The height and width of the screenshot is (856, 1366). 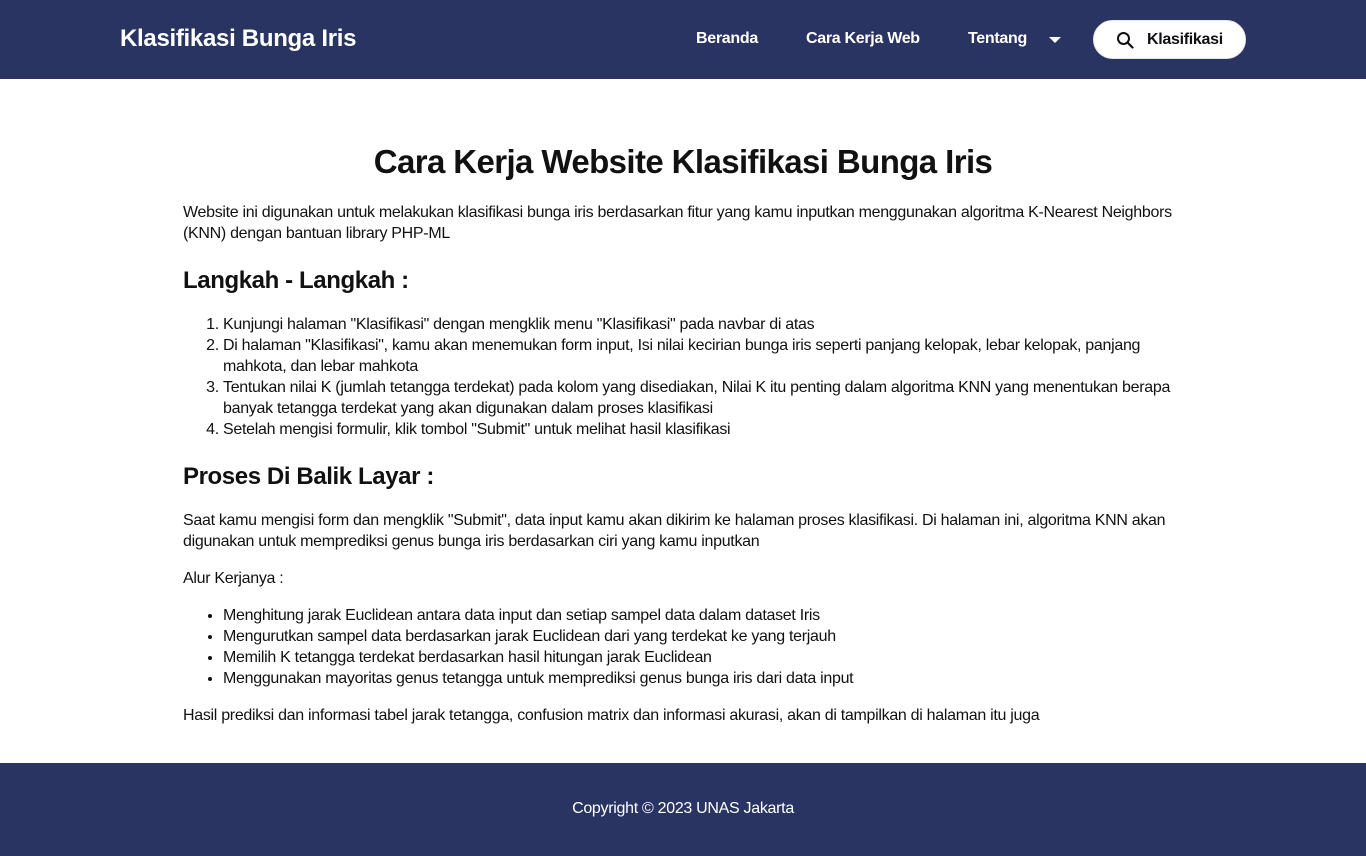 I want to click on nav-link-cara-kerja-web: Cara Kerja Web, so click(x=863, y=39).